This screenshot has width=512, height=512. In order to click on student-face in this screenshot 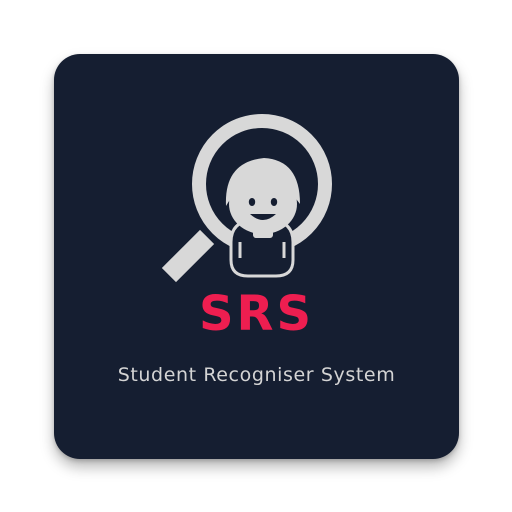, I will do `click(263, 204)`.